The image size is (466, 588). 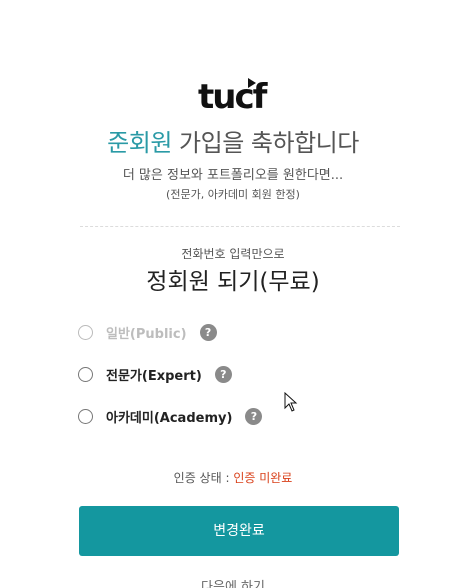 I want to click on mouse-cursor-icon, so click(x=291, y=402).